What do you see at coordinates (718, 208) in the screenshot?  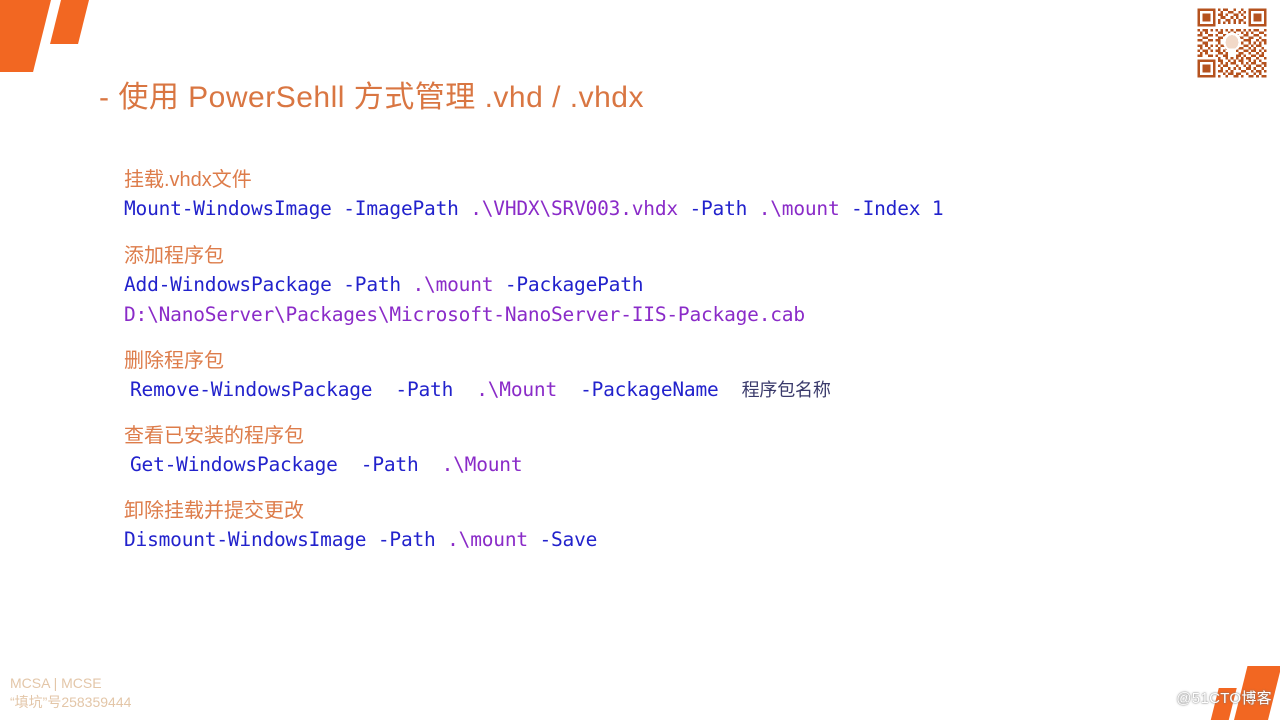 I see `code-segment-command: -Path` at bounding box center [718, 208].